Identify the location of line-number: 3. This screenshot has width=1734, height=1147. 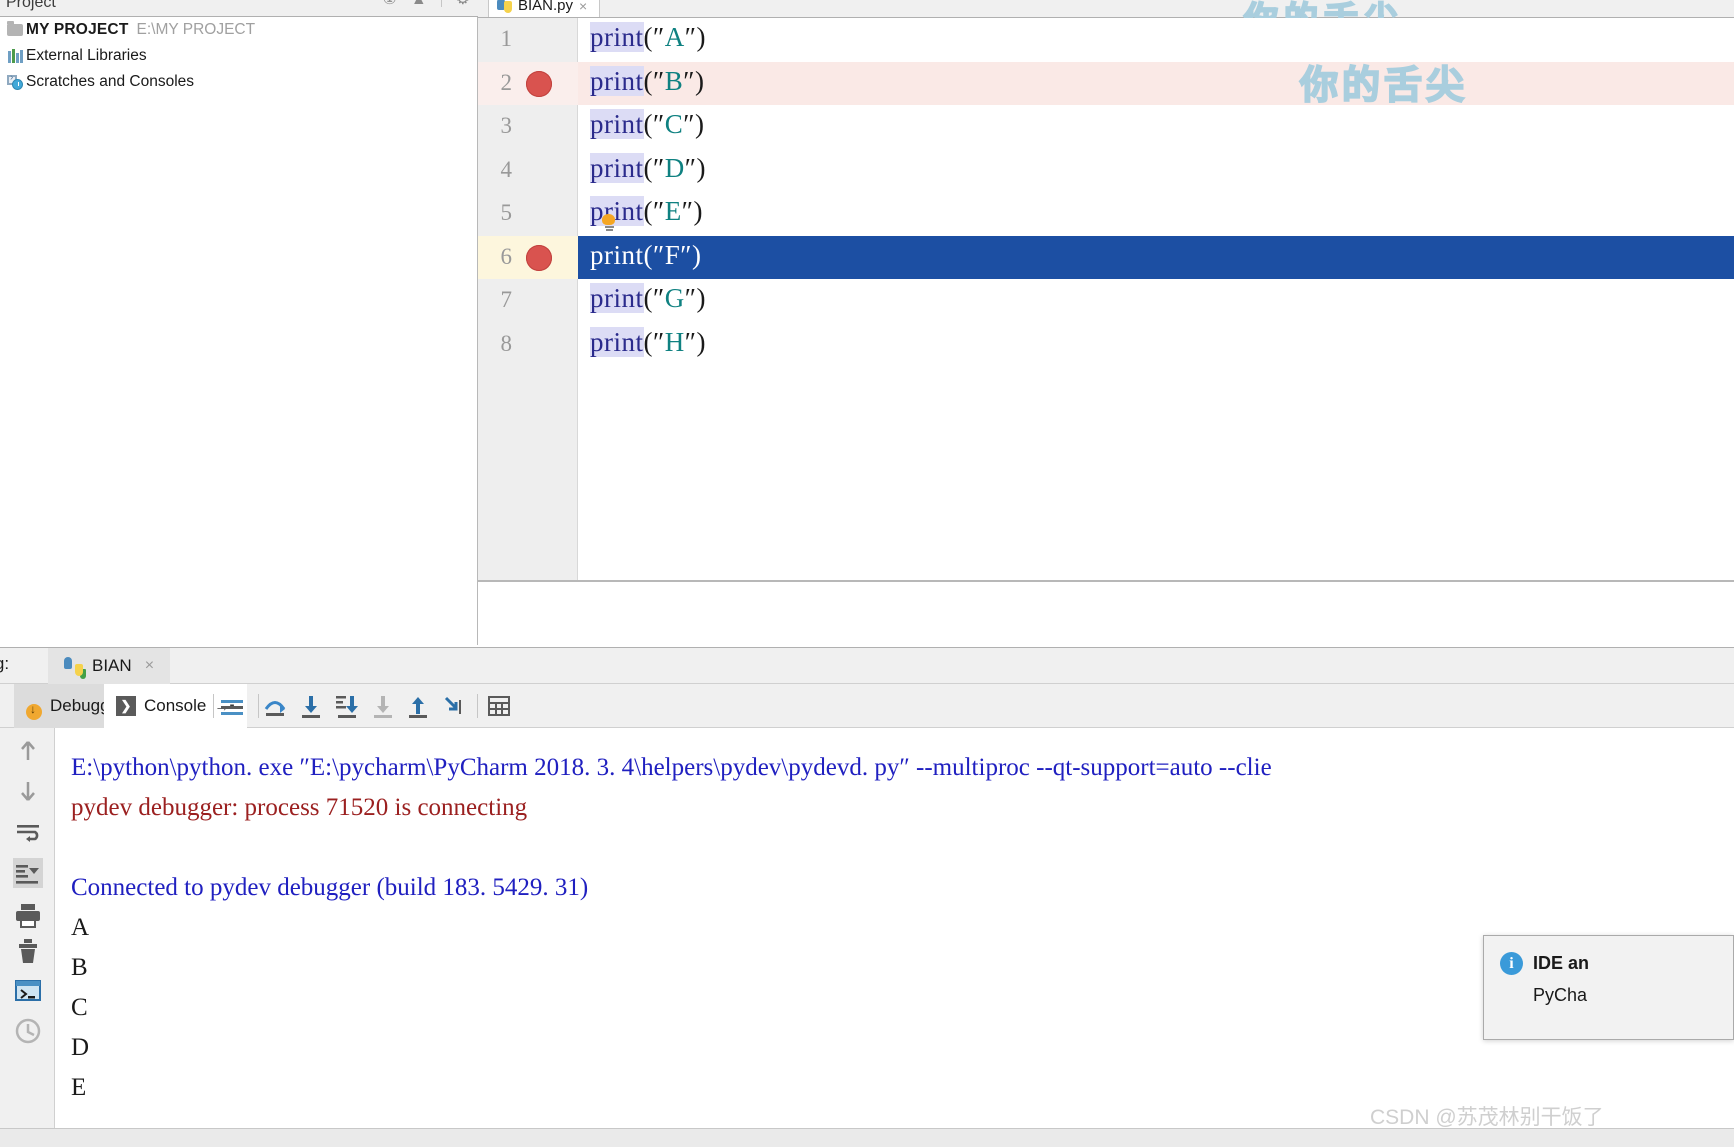
(506, 125).